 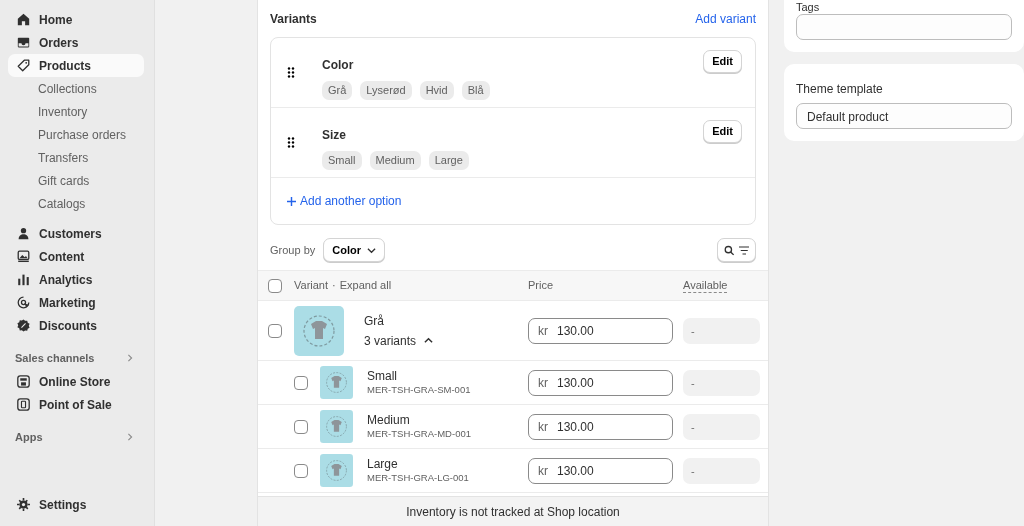 I want to click on field-label: Theme template, so click(x=840, y=89).